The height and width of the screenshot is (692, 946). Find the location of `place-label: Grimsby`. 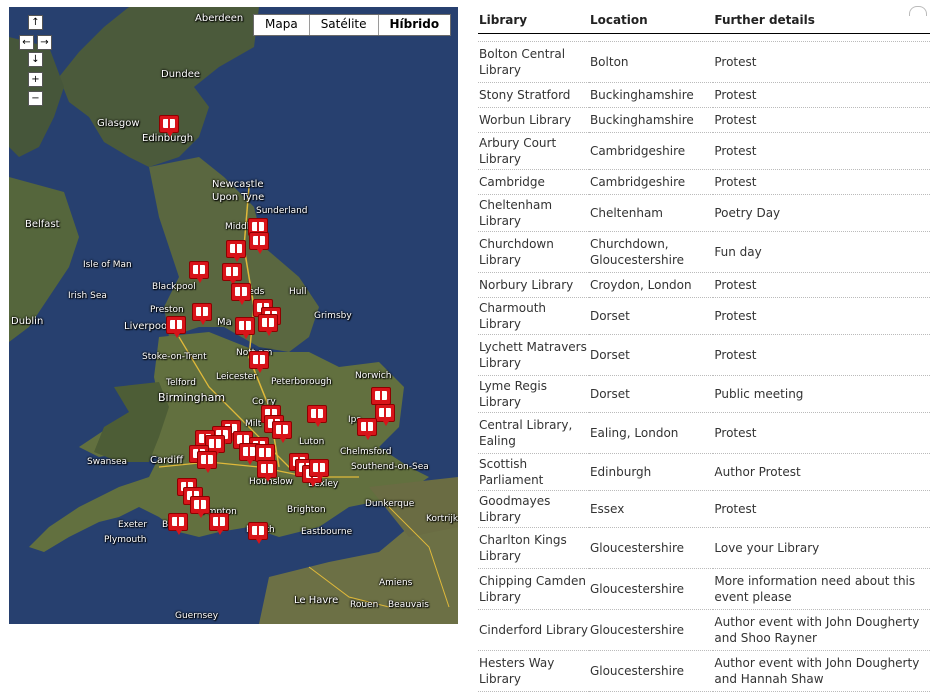

place-label: Grimsby is located at coordinates (333, 316).